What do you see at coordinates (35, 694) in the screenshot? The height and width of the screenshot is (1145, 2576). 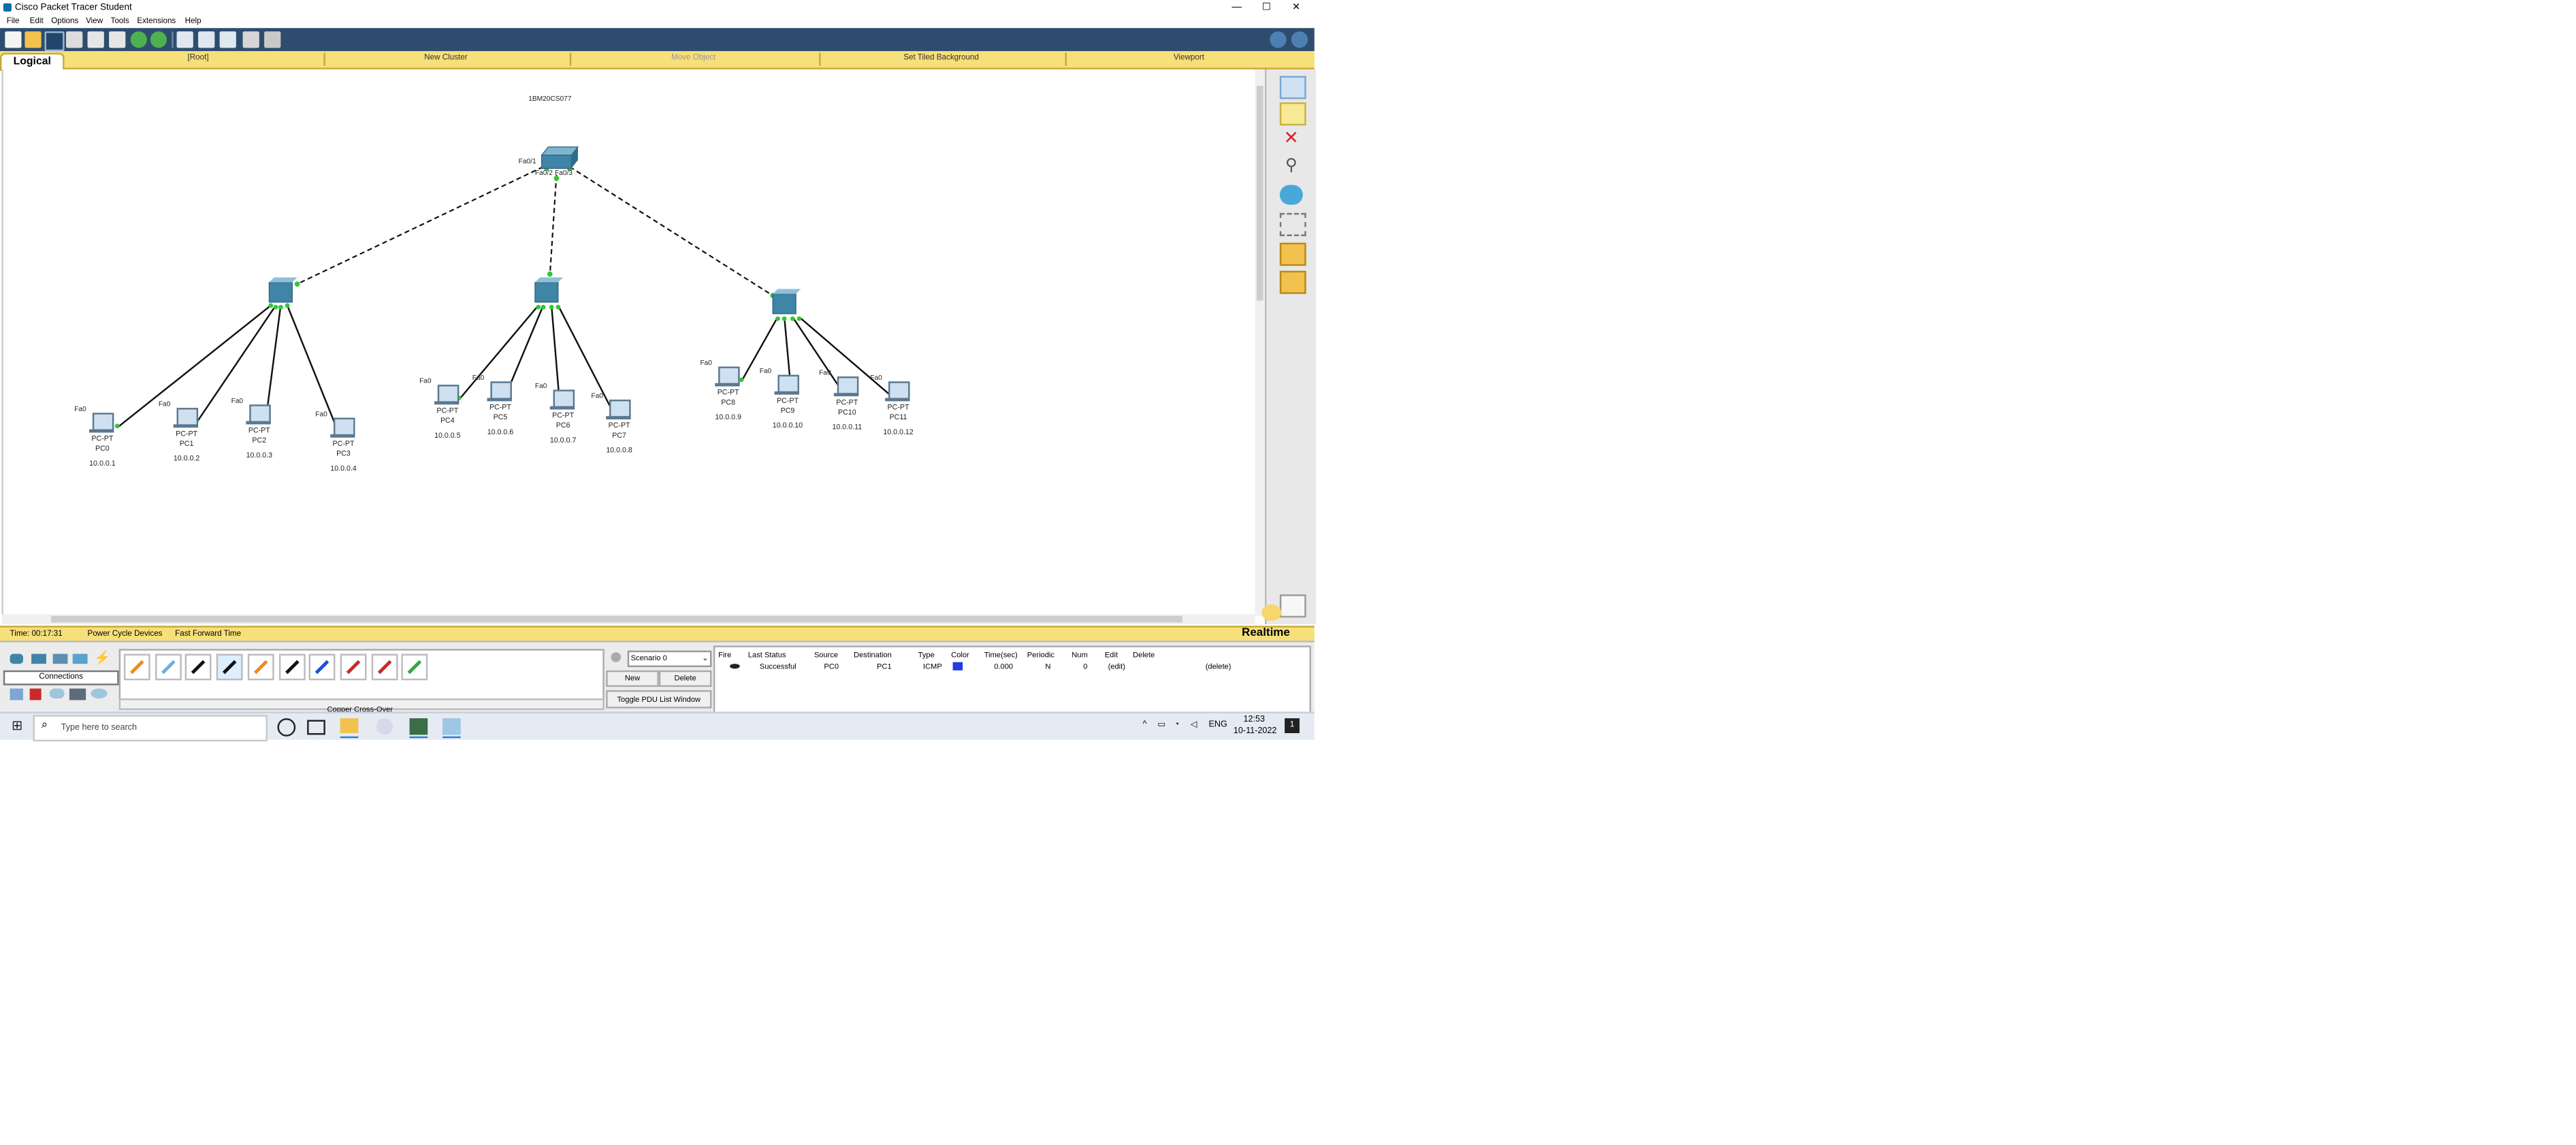 I see `security-category-icon` at bounding box center [35, 694].